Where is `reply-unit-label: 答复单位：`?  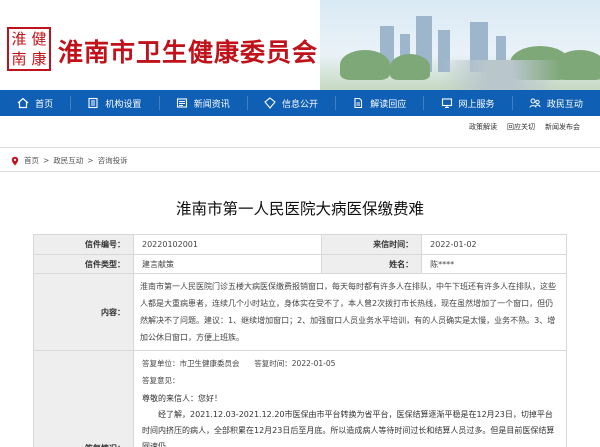 reply-unit-label: 答复单位： is located at coordinates (161, 363).